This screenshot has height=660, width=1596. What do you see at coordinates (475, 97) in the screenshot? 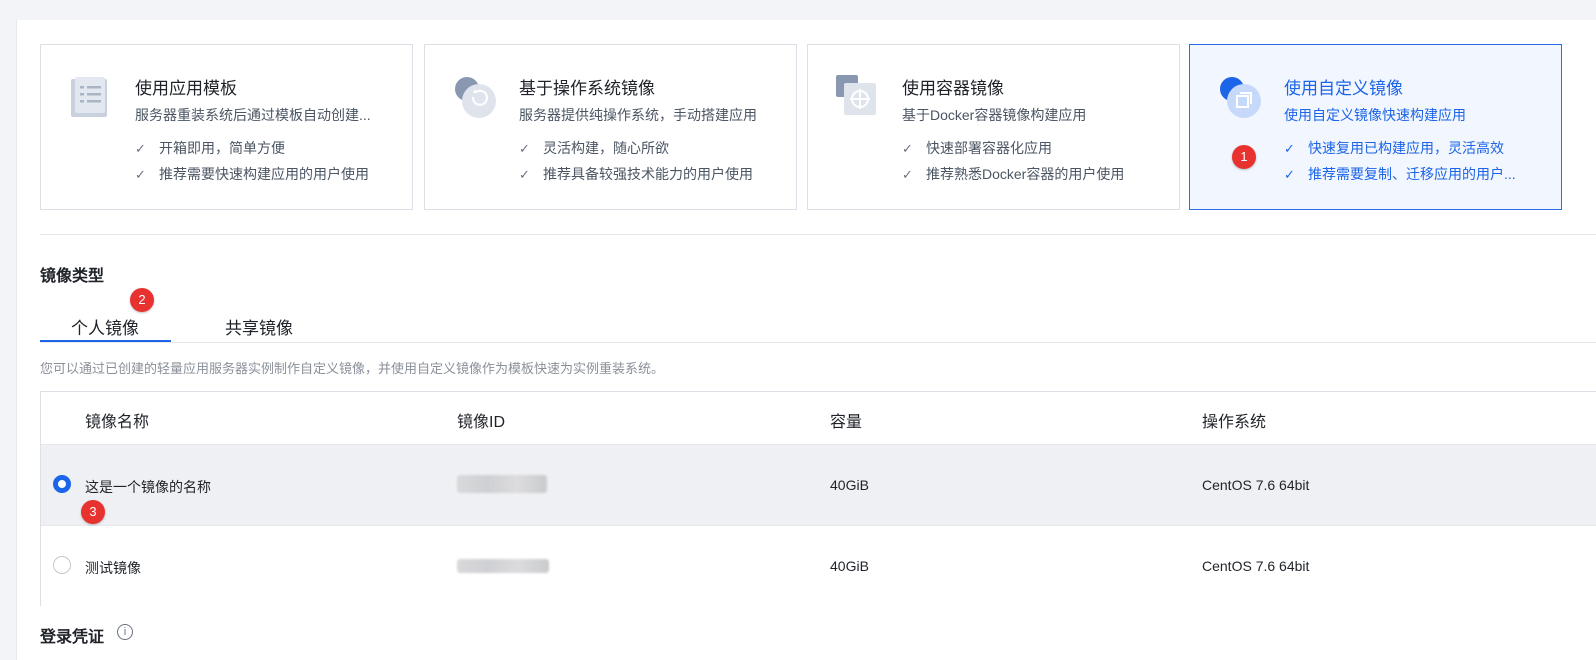
I see `os-image-icon` at bounding box center [475, 97].